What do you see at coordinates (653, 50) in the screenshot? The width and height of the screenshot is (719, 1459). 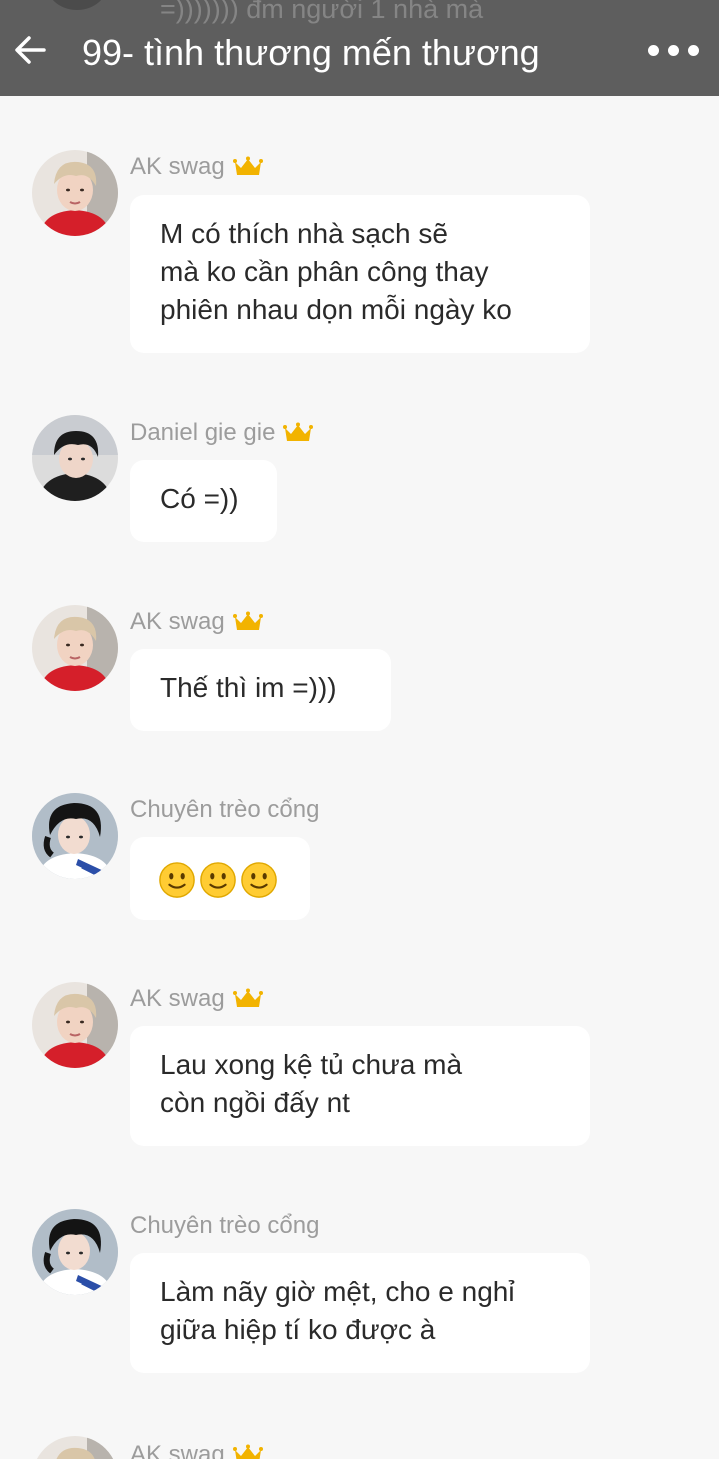 I see `more-horizontal-icon` at bounding box center [653, 50].